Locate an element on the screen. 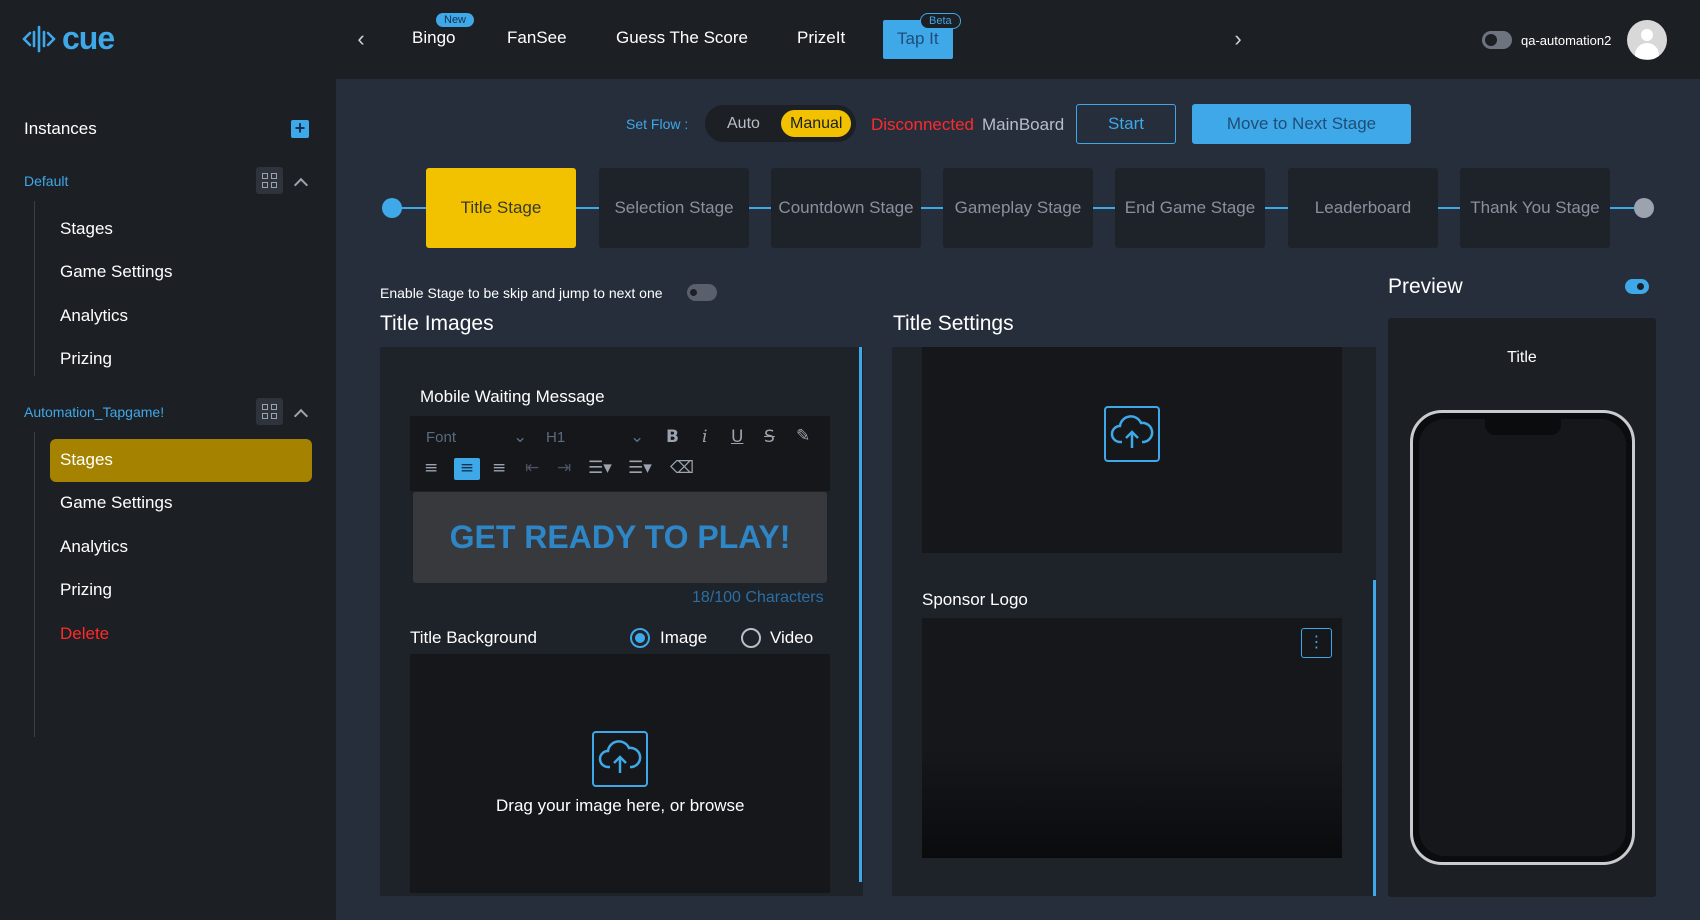  underline-icon: U is located at coordinates (737, 437).